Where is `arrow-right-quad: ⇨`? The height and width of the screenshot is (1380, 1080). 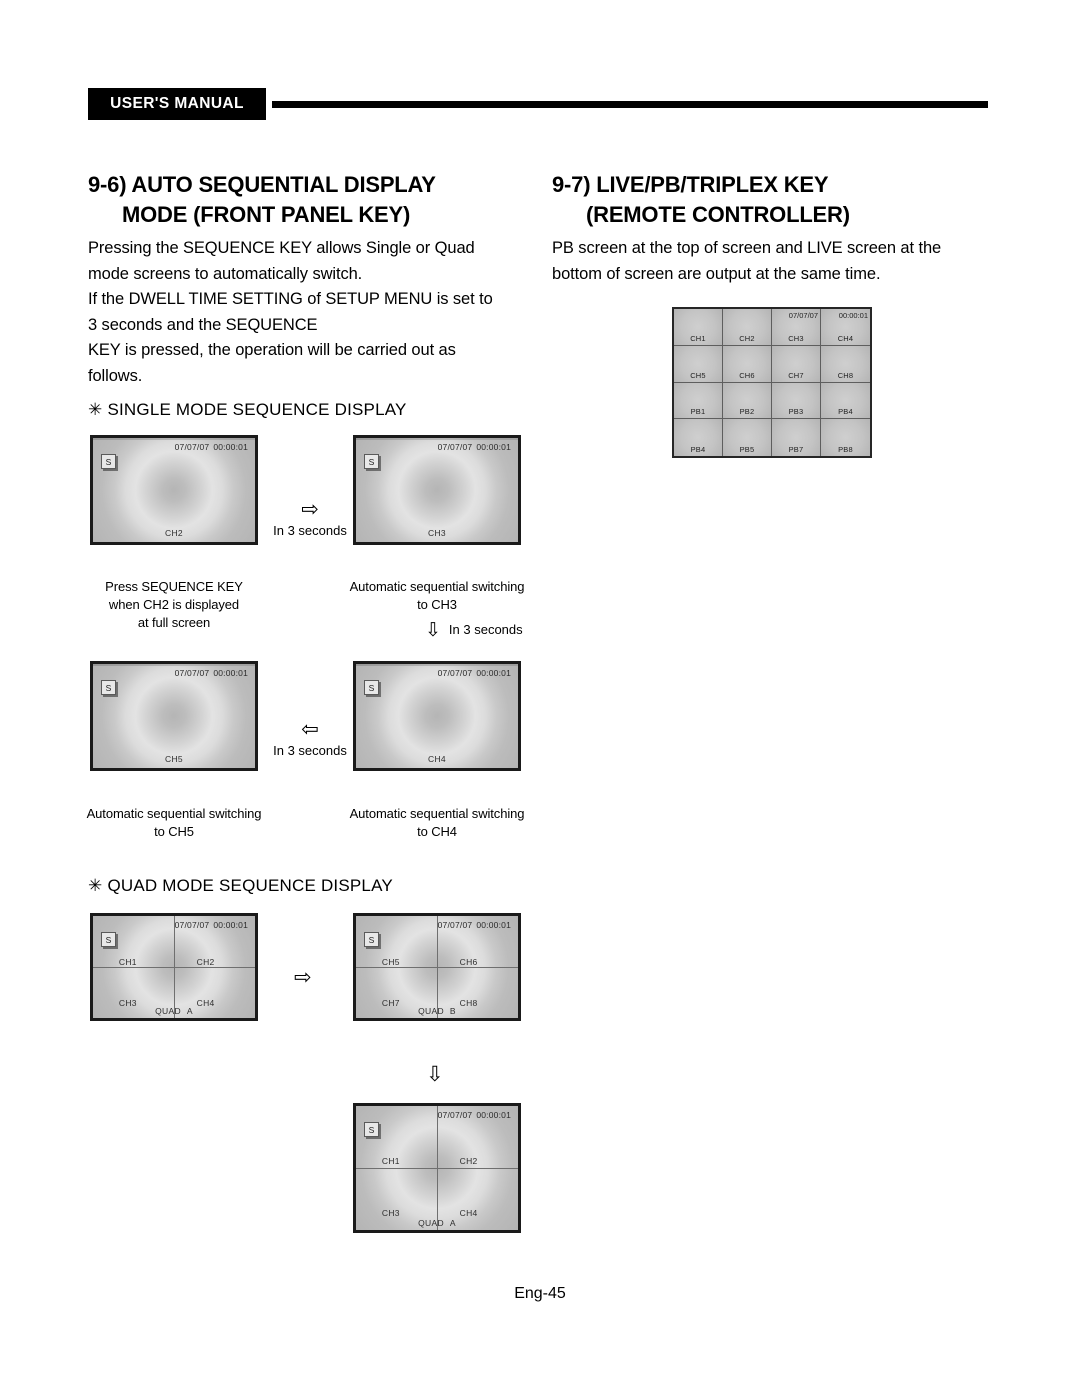 arrow-right-quad: ⇨ is located at coordinates (303, 978).